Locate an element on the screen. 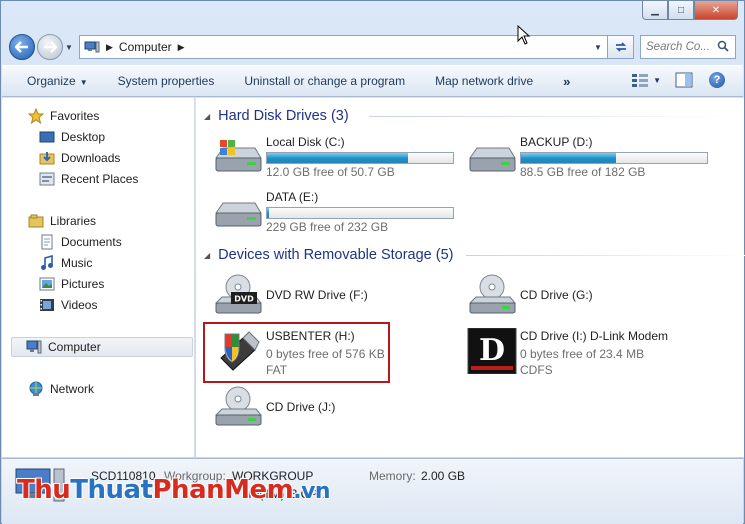  uninstall-program-button: Uninstall or change a program is located at coordinates (324, 81).